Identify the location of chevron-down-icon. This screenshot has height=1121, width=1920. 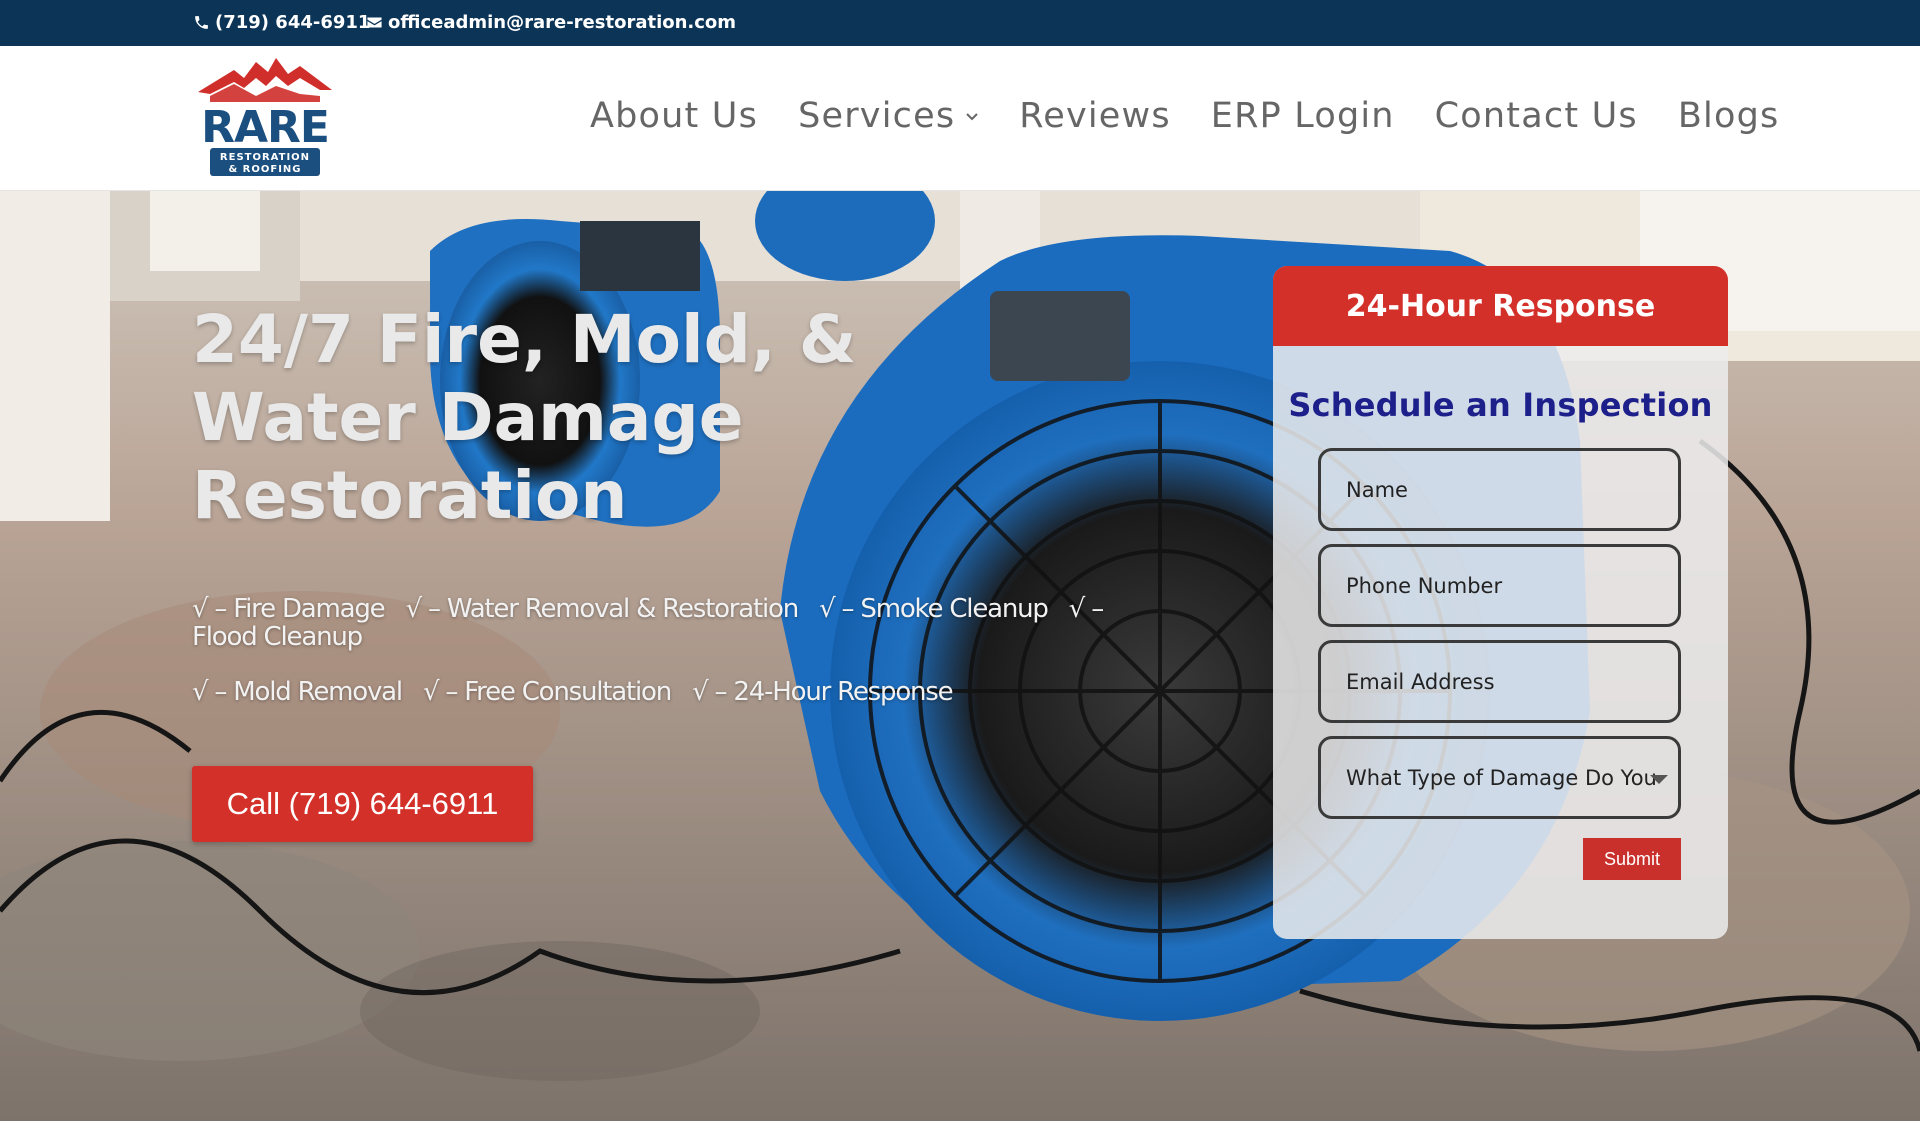
(972, 117).